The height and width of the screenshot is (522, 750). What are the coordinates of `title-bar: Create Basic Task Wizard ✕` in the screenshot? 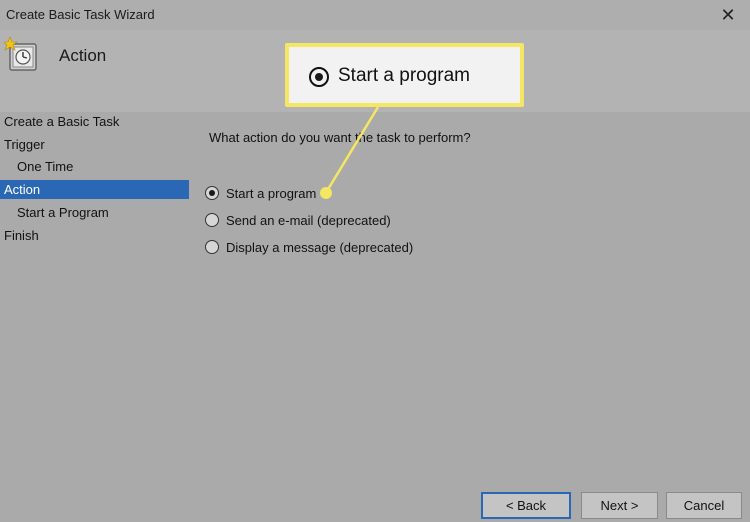 It's located at (375, 15).